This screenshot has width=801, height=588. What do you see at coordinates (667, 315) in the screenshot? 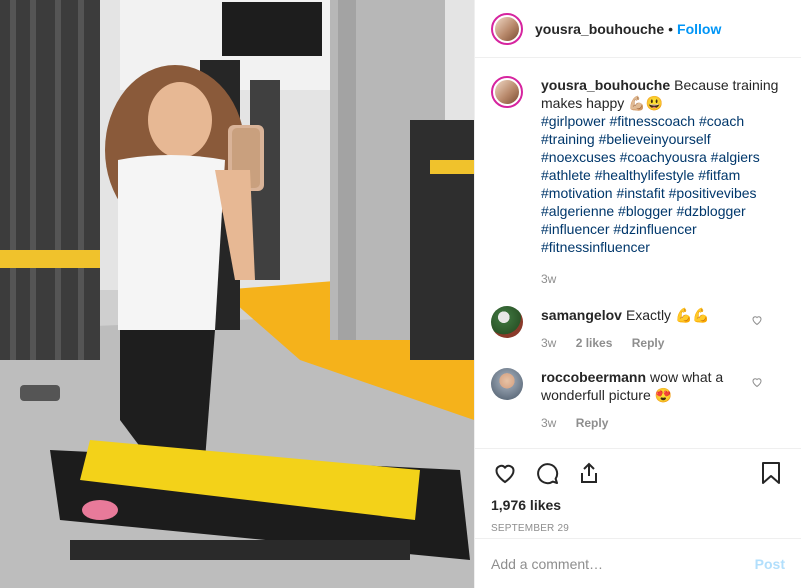
I see `comment-text: Exactly 💪💪` at bounding box center [667, 315].